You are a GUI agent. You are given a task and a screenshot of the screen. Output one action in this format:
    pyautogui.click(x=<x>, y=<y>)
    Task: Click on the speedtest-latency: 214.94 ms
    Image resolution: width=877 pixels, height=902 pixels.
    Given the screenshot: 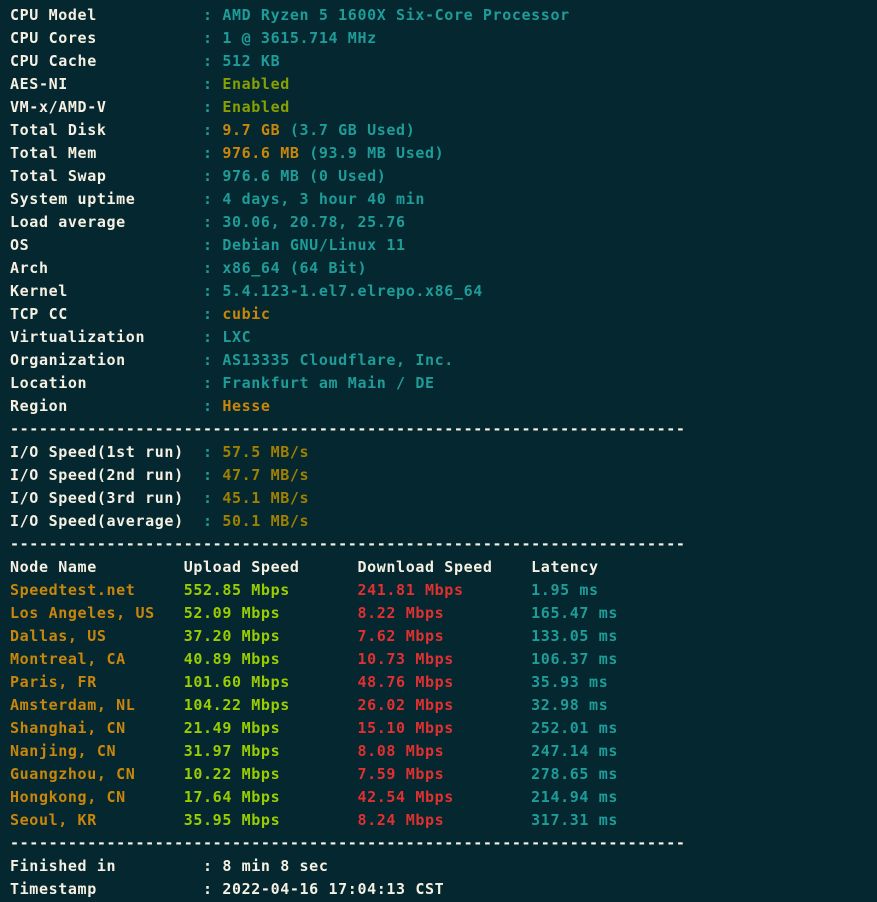 What is the action you would take?
    pyautogui.click(x=575, y=797)
    